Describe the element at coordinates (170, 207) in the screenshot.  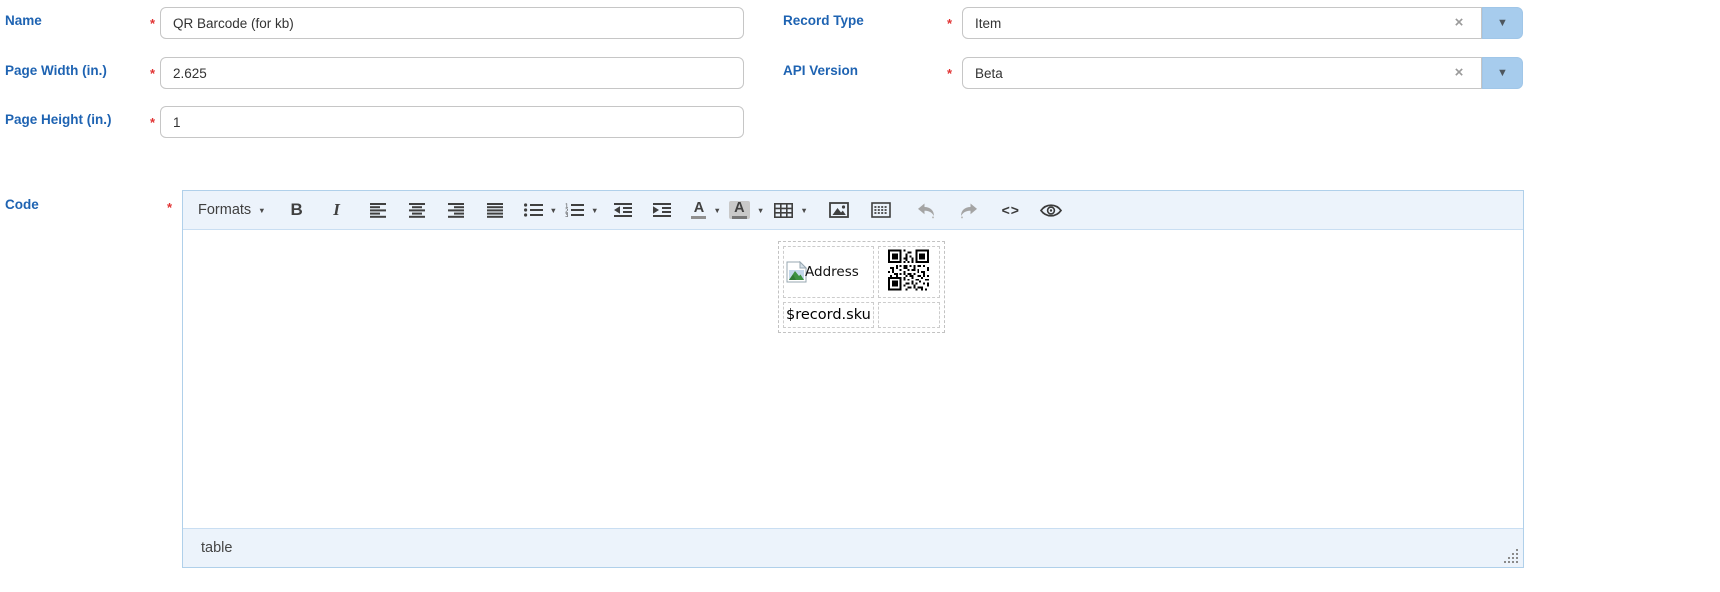
I see `code-required-marker: *` at that location.